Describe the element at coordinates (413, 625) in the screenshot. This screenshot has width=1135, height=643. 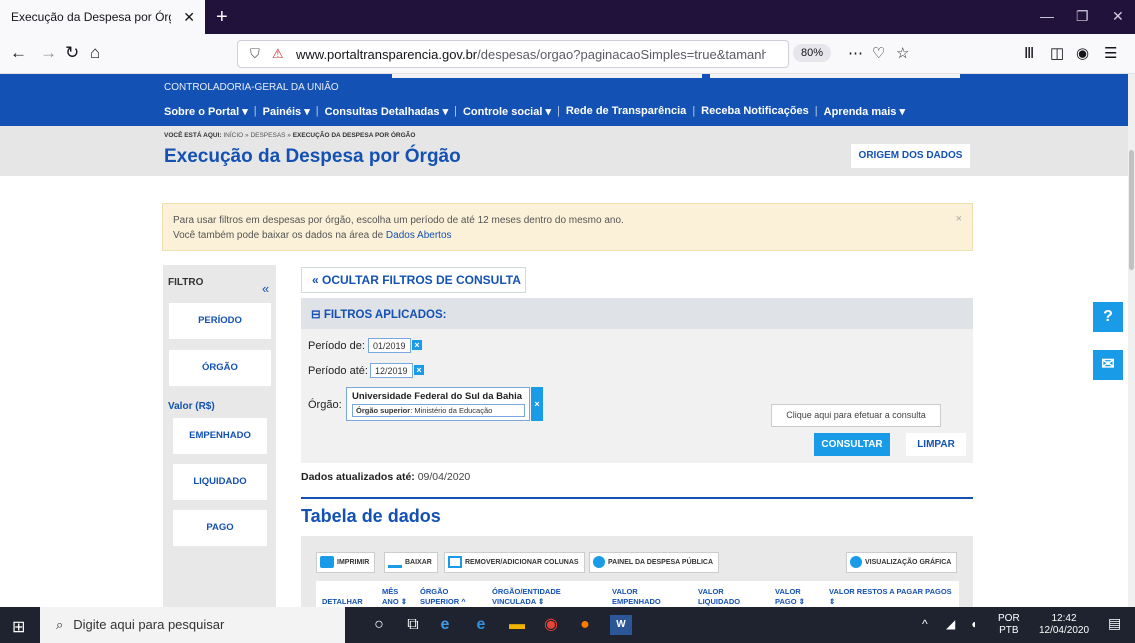
I see `task-view-icon: ⧉` at that location.